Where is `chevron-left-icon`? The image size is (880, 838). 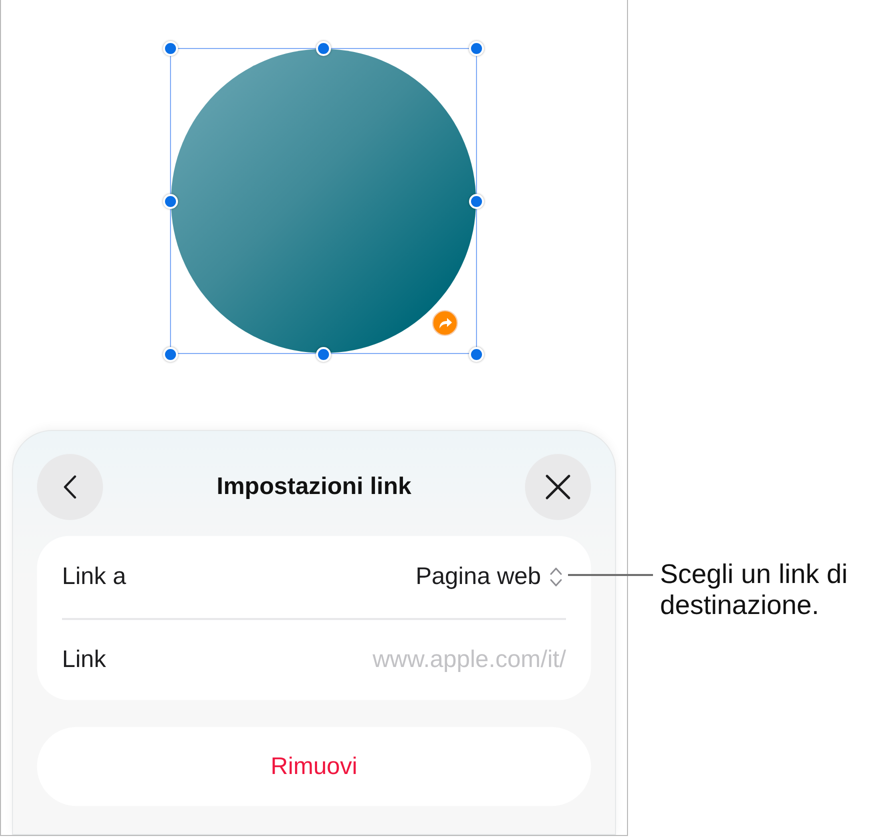
chevron-left-icon is located at coordinates (70, 487).